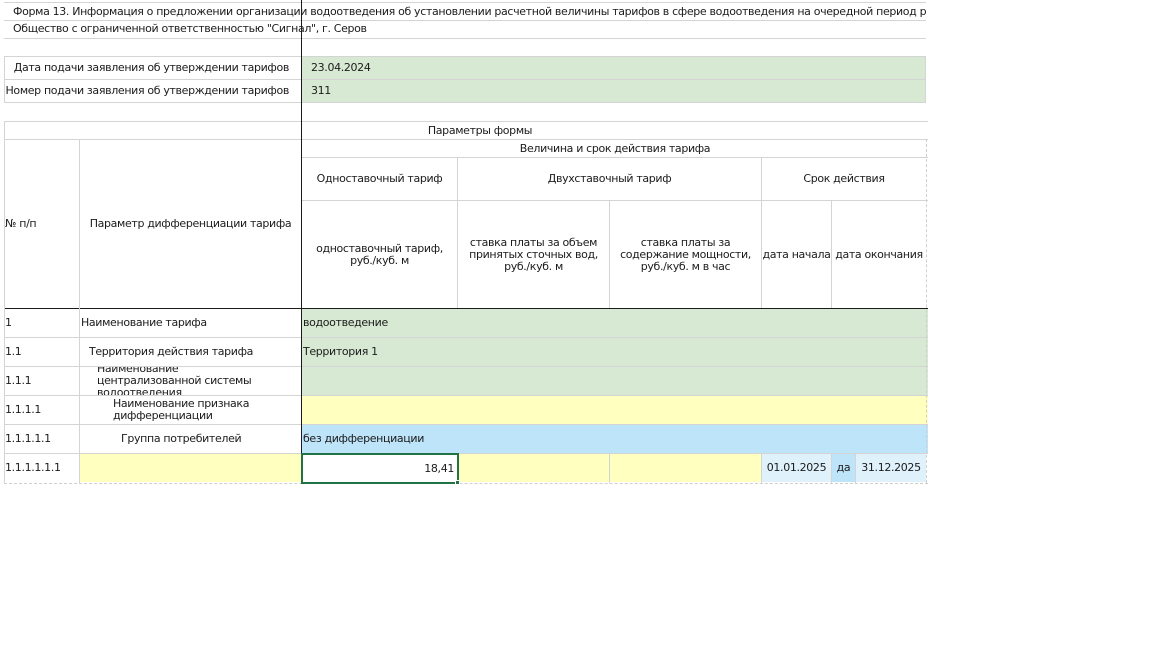 The width and height of the screenshot is (1152, 648). What do you see at coordinates (796, 468) in the screenshot?
I see `start-date-field: 01.01.2025` at bounding box center [796, 468].